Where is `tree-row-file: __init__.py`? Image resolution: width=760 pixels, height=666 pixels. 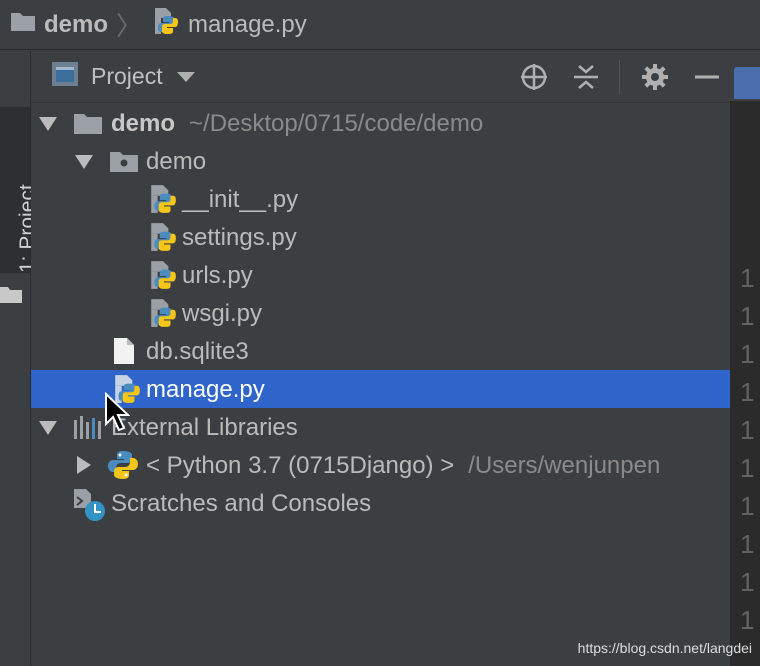
tree-row-file: __init__.py is located at coordinates (380, 199).